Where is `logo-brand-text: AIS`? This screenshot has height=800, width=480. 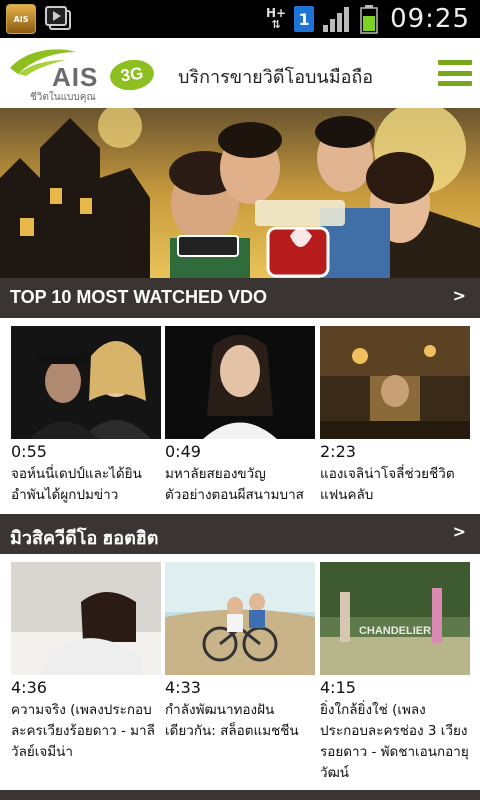 logo-brand-text: AIS is located at coordinates (75, 77).